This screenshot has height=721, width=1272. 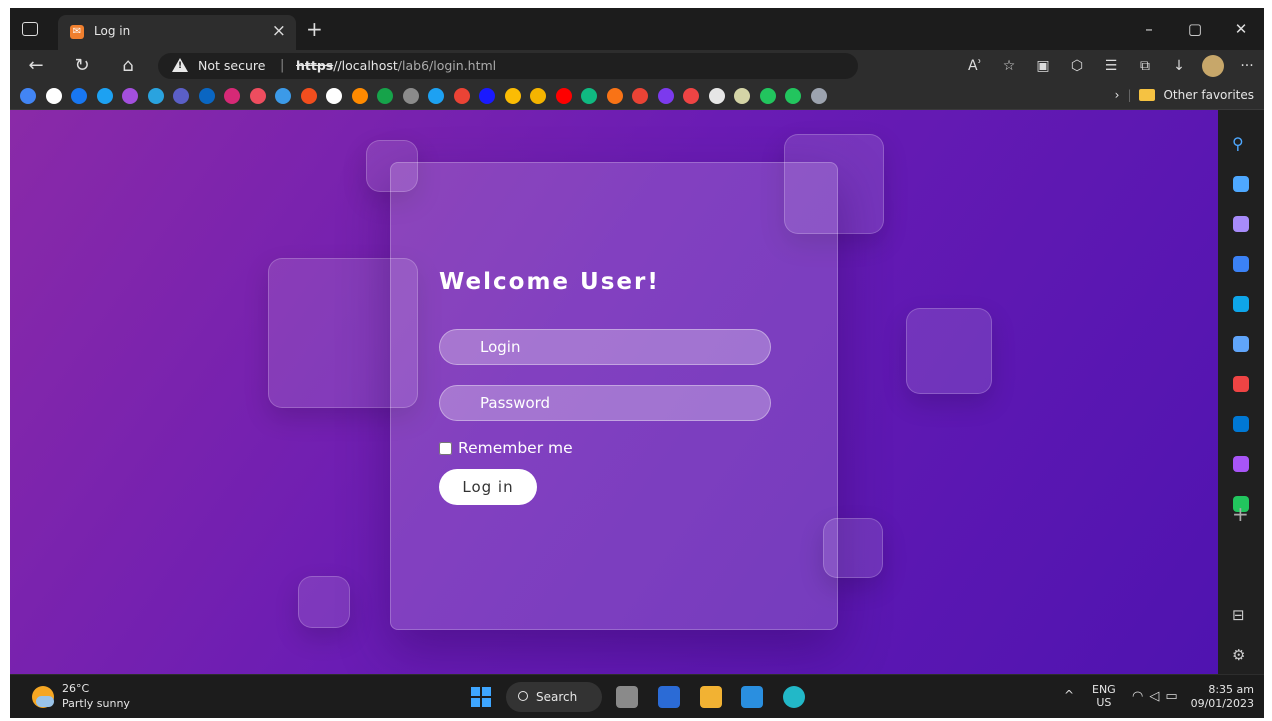 What do you see at coordinates (1147, 95) in the screenshot?
I see `folder-icon` at bounding box center [1147, 95].